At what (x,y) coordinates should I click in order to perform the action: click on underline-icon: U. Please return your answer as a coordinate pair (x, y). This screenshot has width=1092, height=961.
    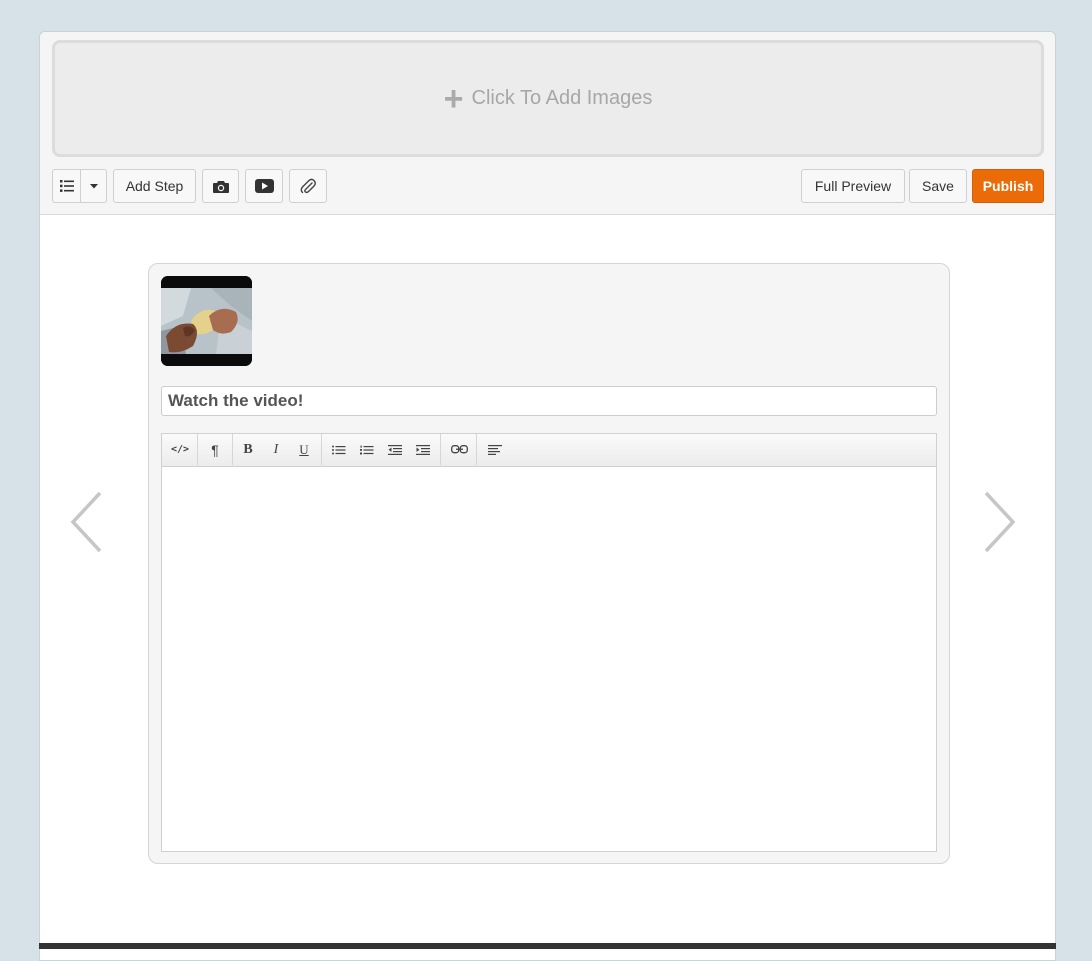
    Looking at the image, I should click on (304, 449).